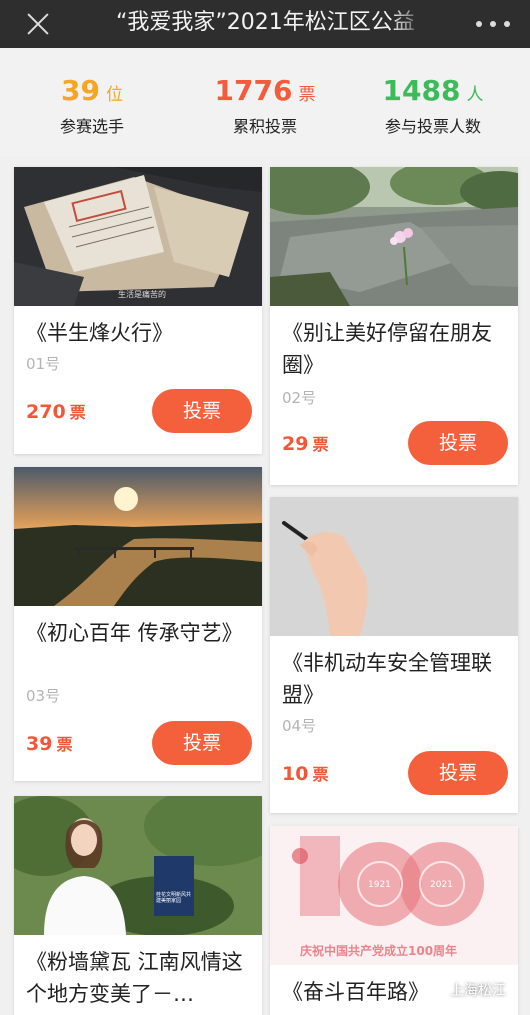 This screenshot has width=530, height=1015. What do you see at coordinates (43, 364) in the screenshot?
I see `entry-number: 01号` at bounding box center [43, 364].